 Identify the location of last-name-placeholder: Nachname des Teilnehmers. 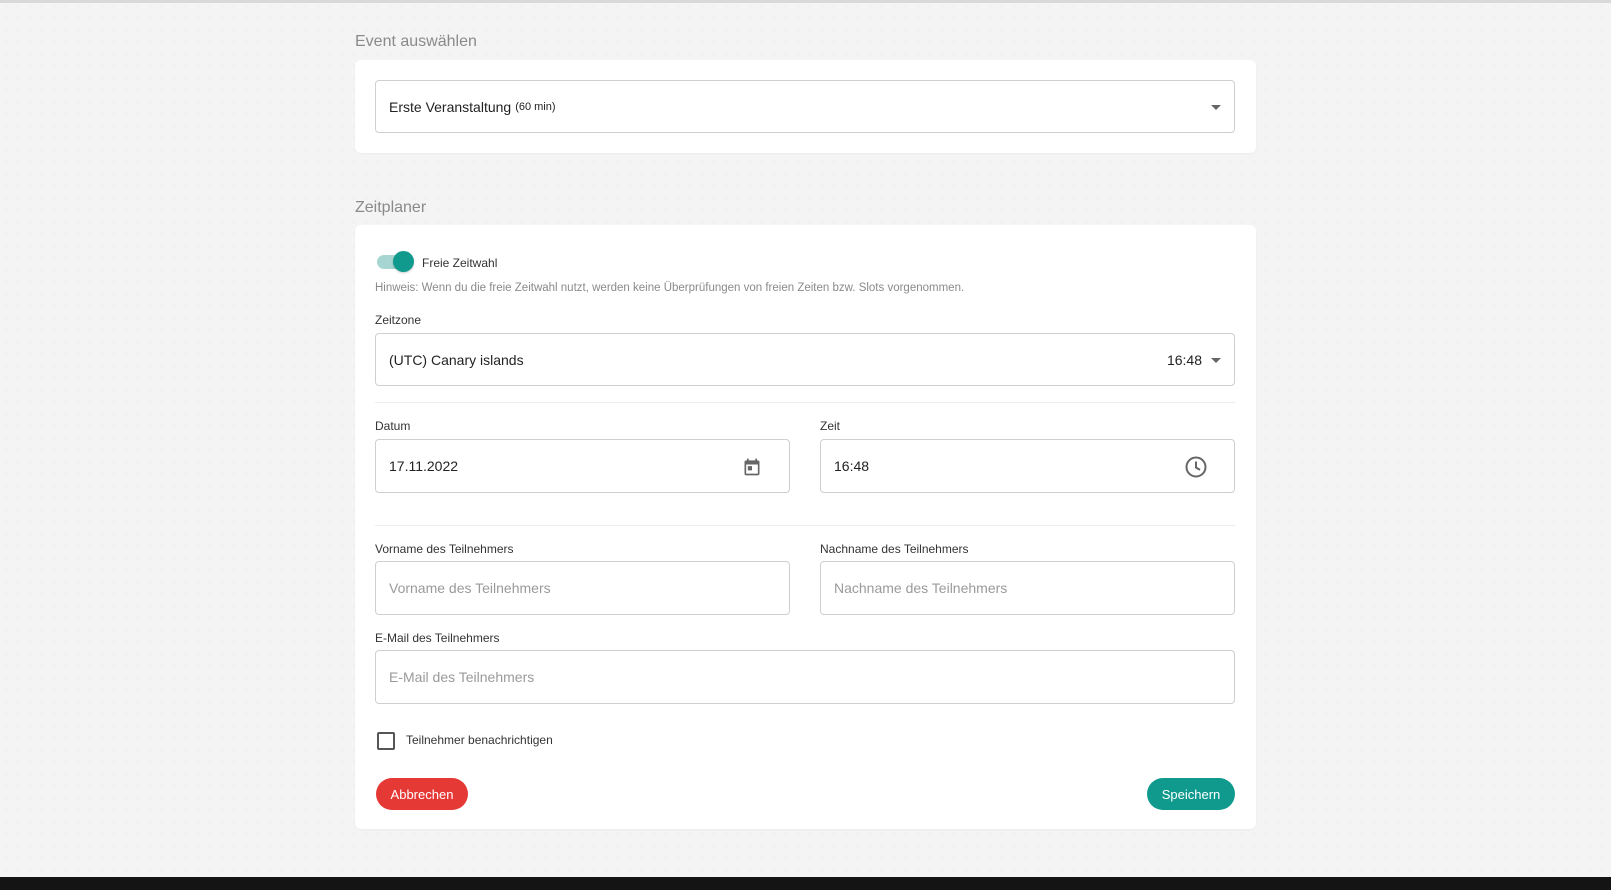
(921, 588).